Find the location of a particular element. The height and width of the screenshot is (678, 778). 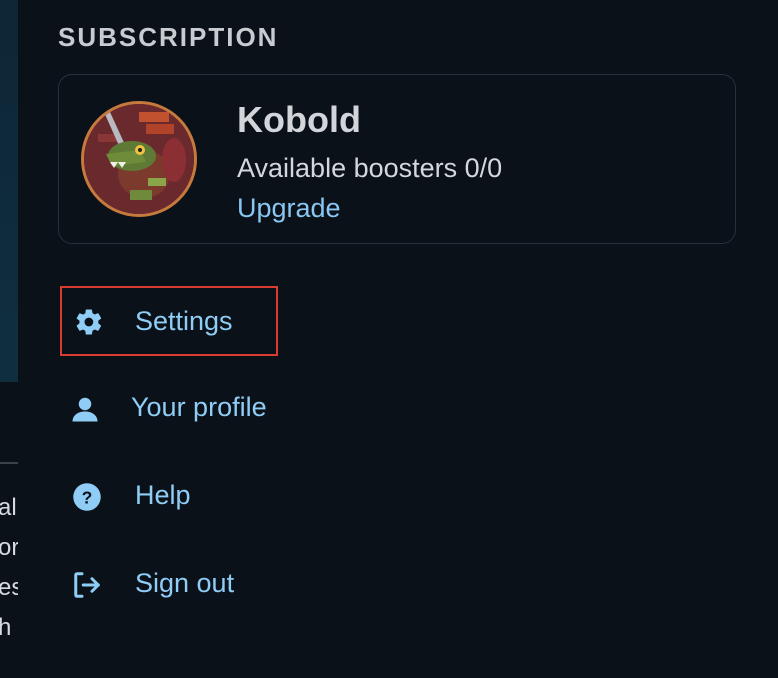

background-text-line: or is located at coordinates (9, 547).